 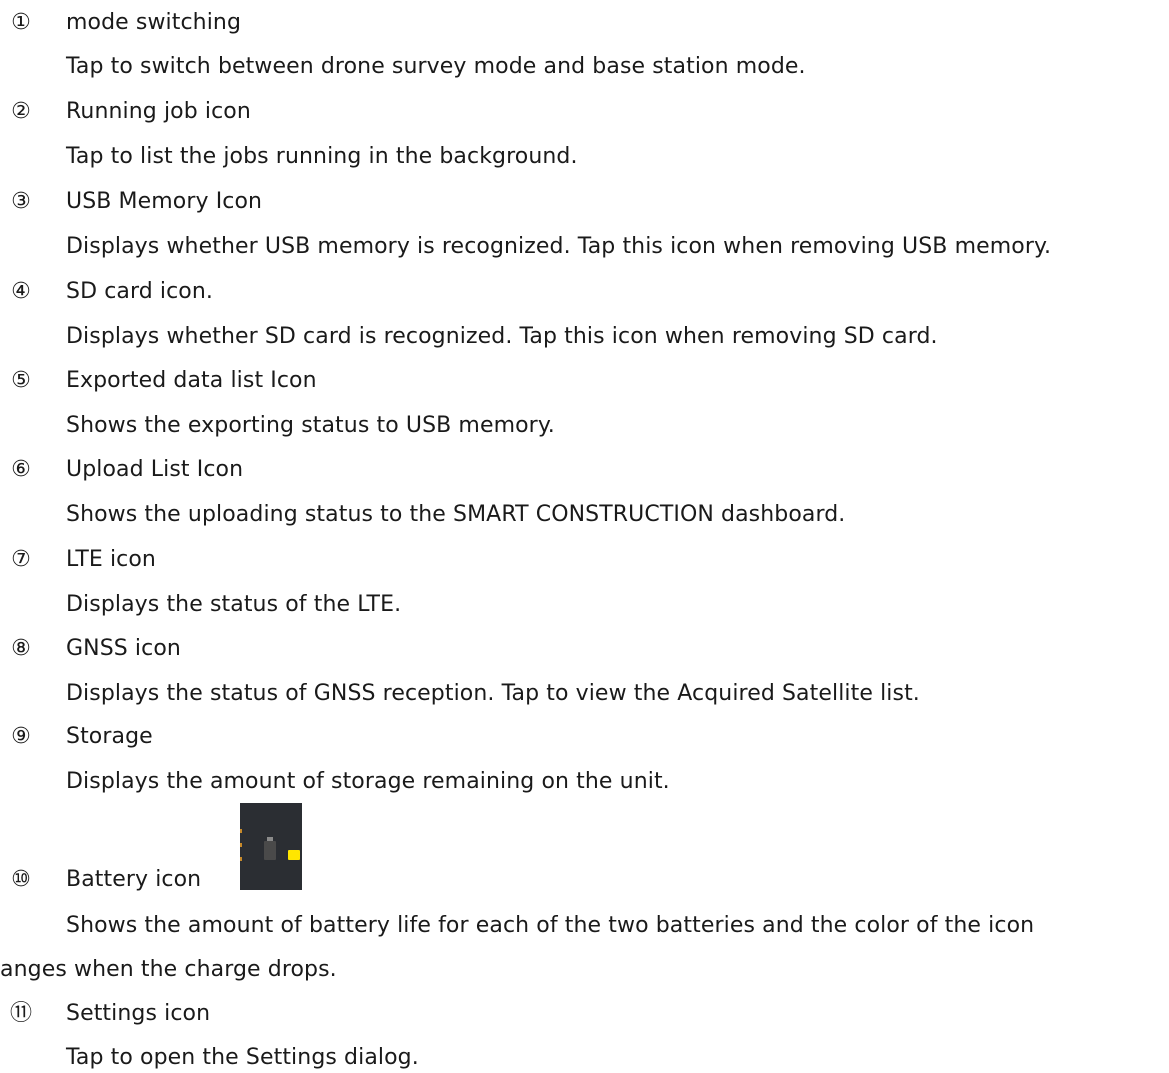 I want to click on indicator-marks, so click(x=241, y=847).